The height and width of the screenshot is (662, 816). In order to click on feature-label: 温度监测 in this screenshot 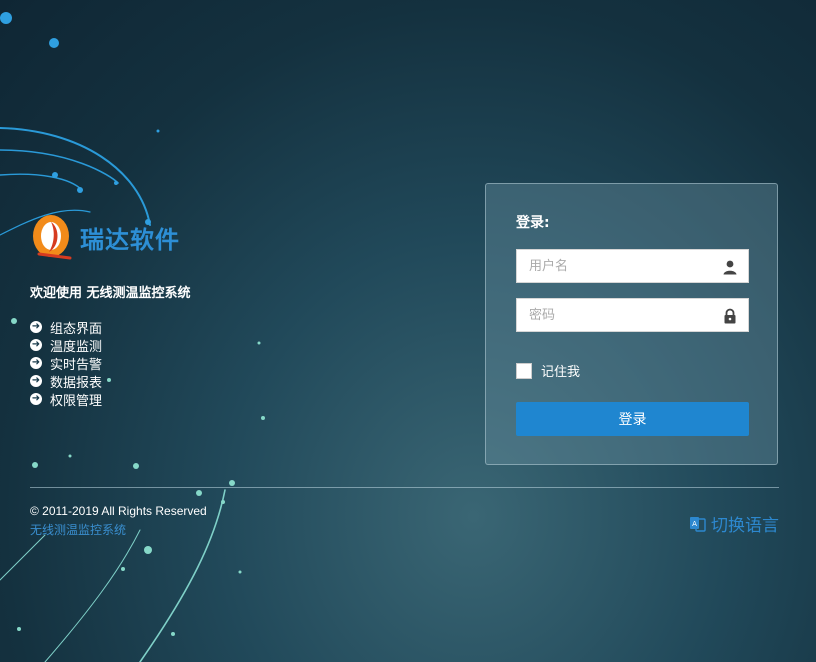, I will do `click(76, 347)`.